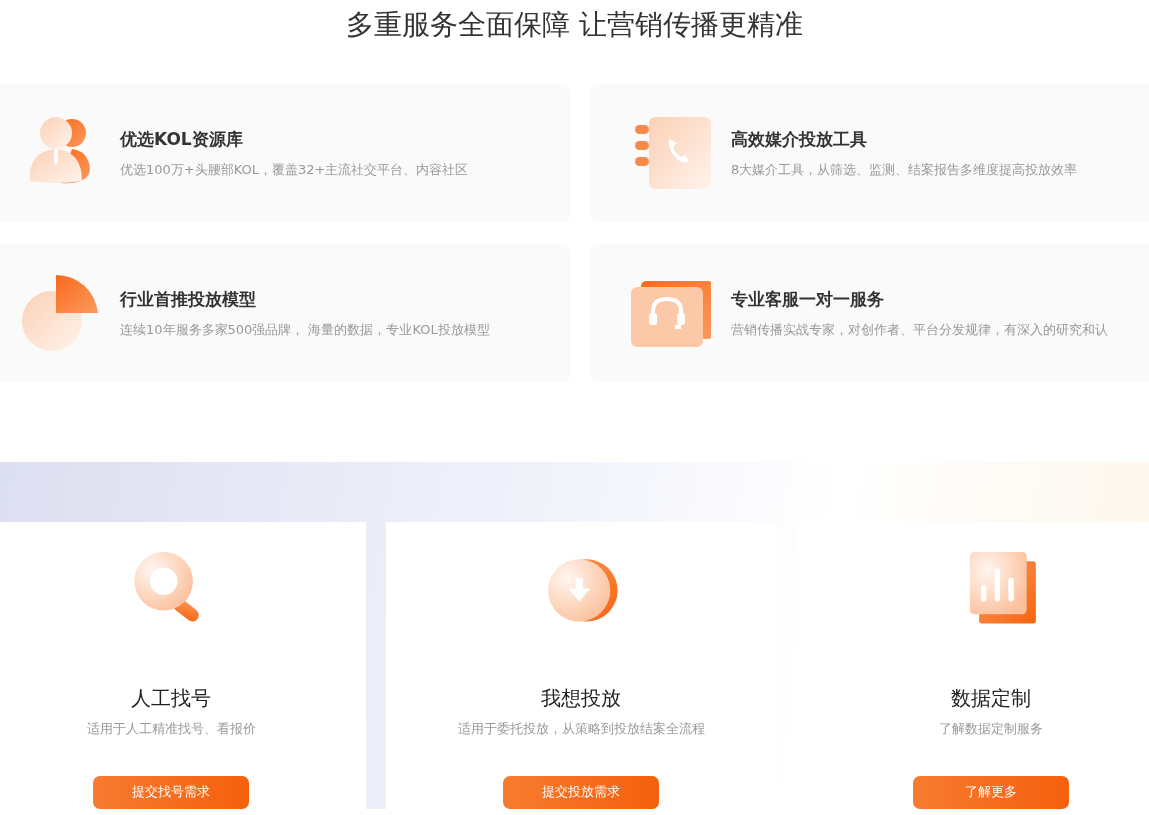 The width and height of the screenshot is (1149, 815). What do you see at coordinates (60, 313) in the screenshot?
I see `pie-chart-icon` at bounding box center [60, 313].